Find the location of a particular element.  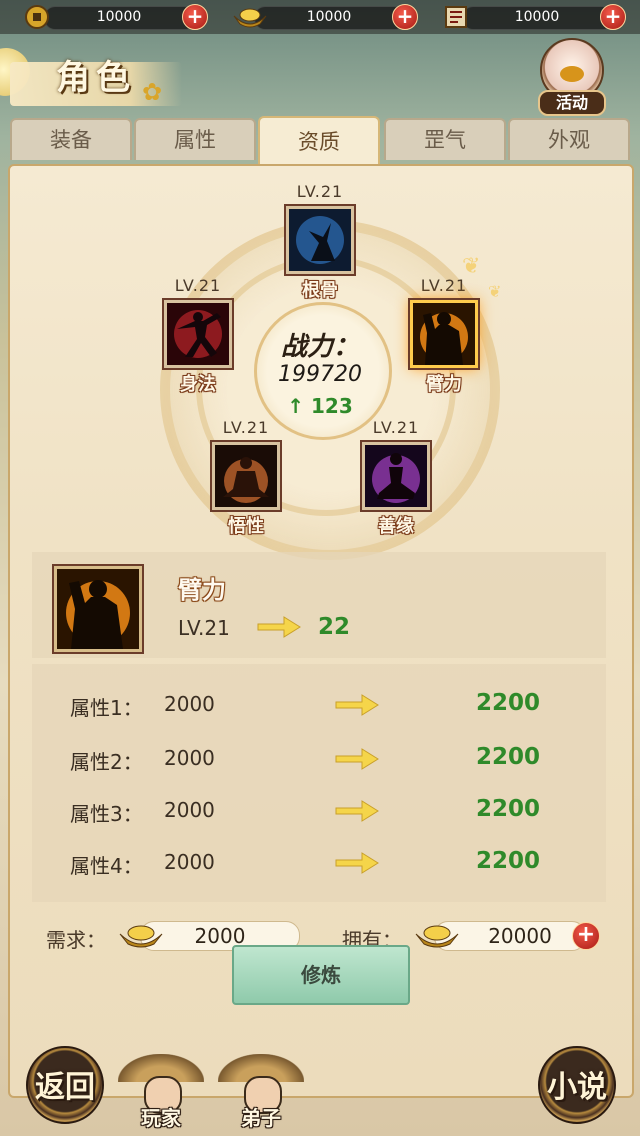

scroll-icon is located at coordinates (456, 17).